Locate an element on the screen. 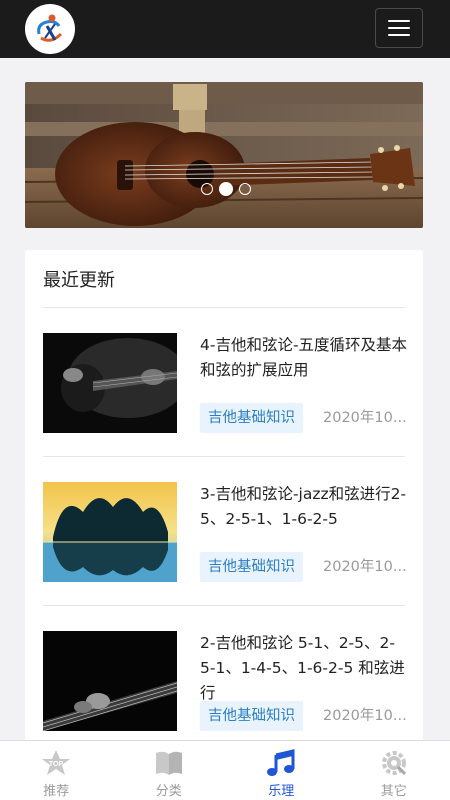 Image resolution: width=450 pixels, height=800 pixels. carousel-dots is located at coordinates (226, 189).